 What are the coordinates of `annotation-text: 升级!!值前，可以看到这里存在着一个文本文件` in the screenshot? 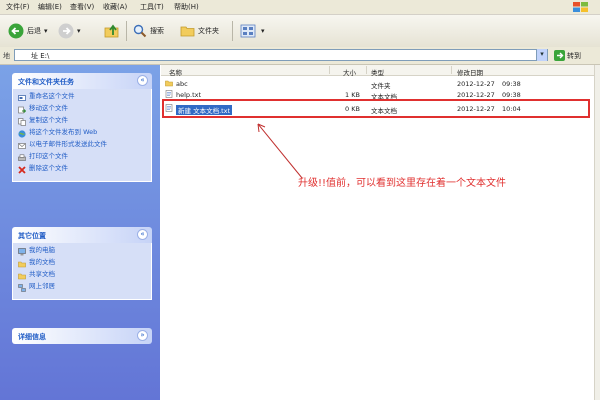 It's located at (402, 183).